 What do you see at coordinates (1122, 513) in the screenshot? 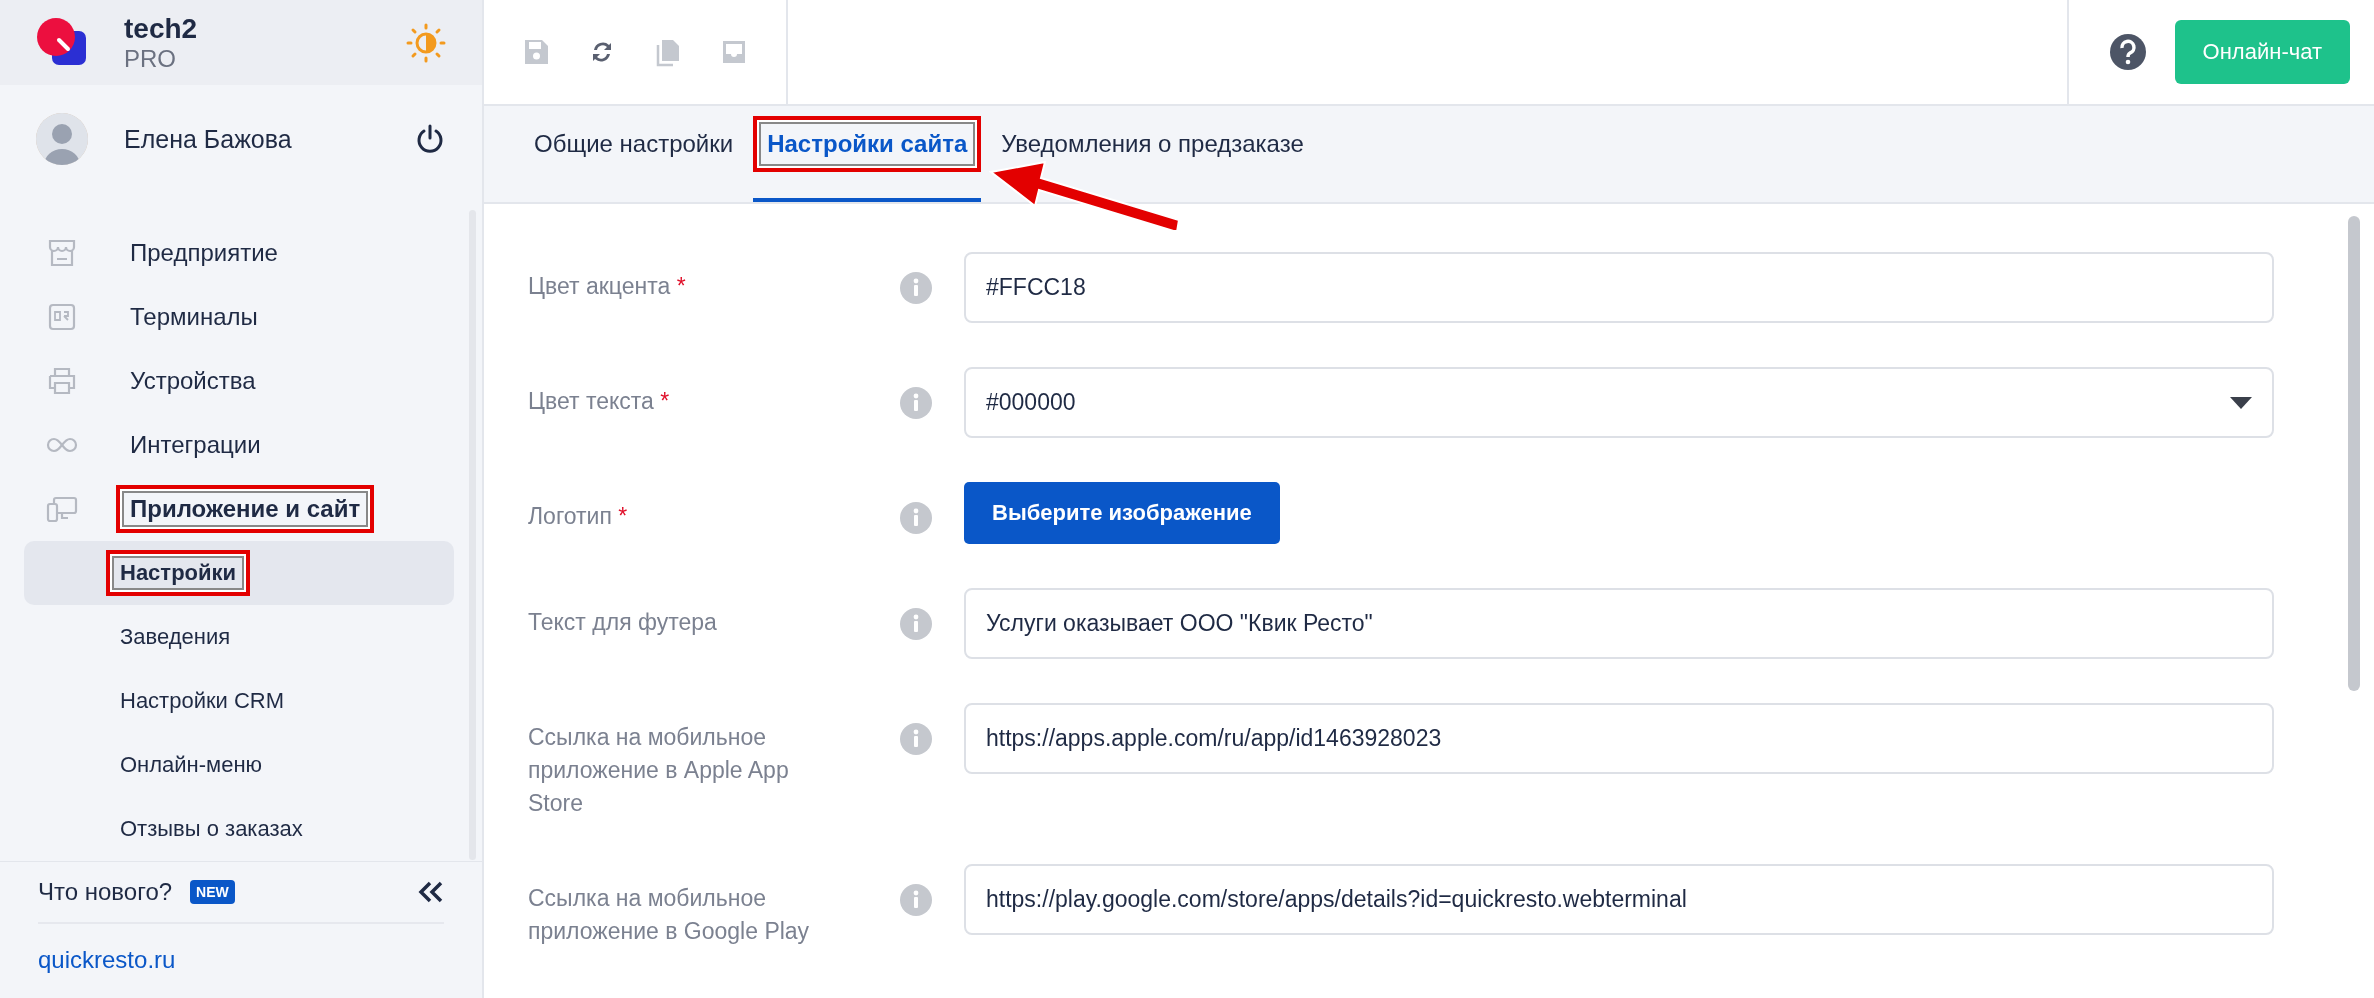
I see `choose-image-button: Выберите изображение` at bounding box center [1122, 513].